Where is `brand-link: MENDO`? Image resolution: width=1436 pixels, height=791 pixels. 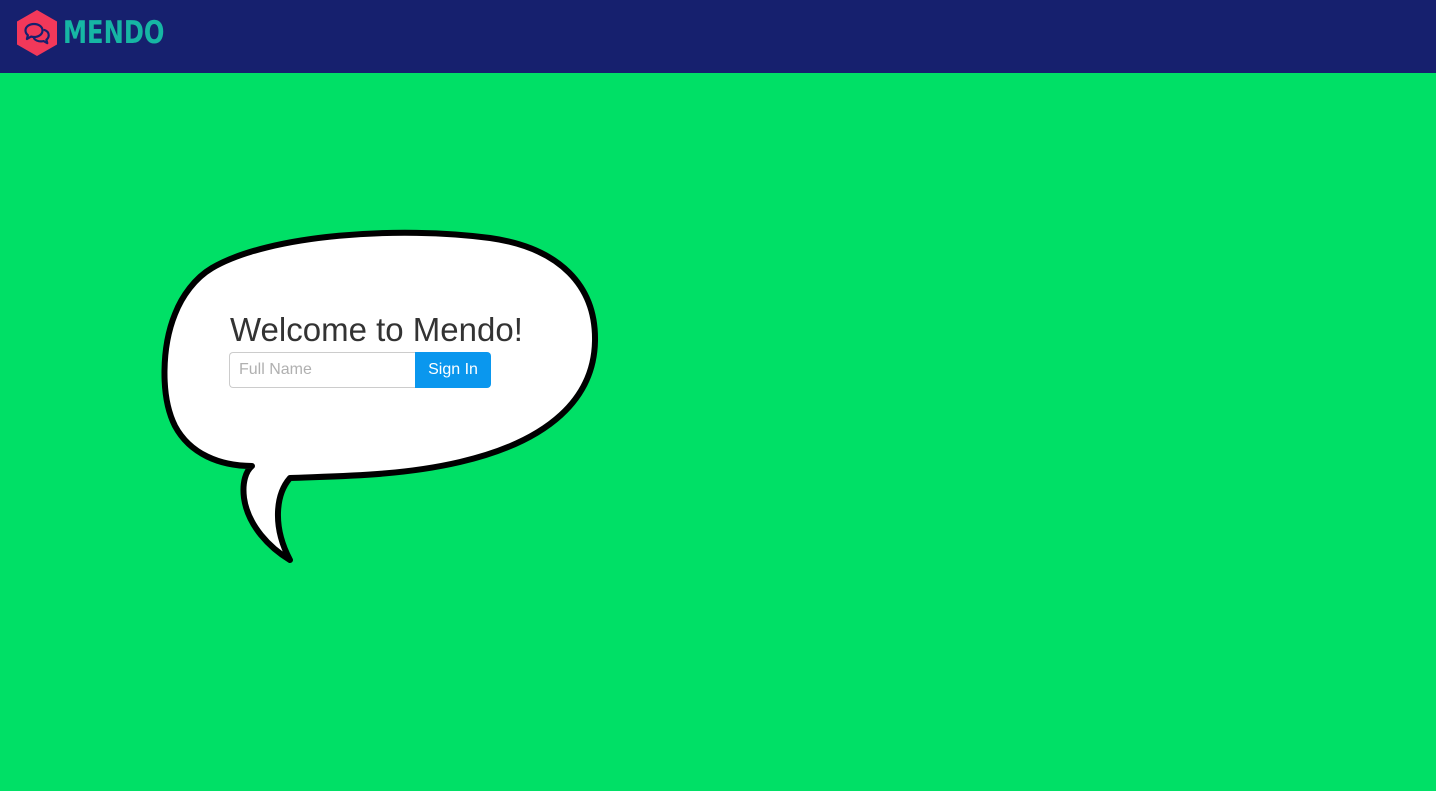 brand-link: MENDO is located at coordinates (104, 33).